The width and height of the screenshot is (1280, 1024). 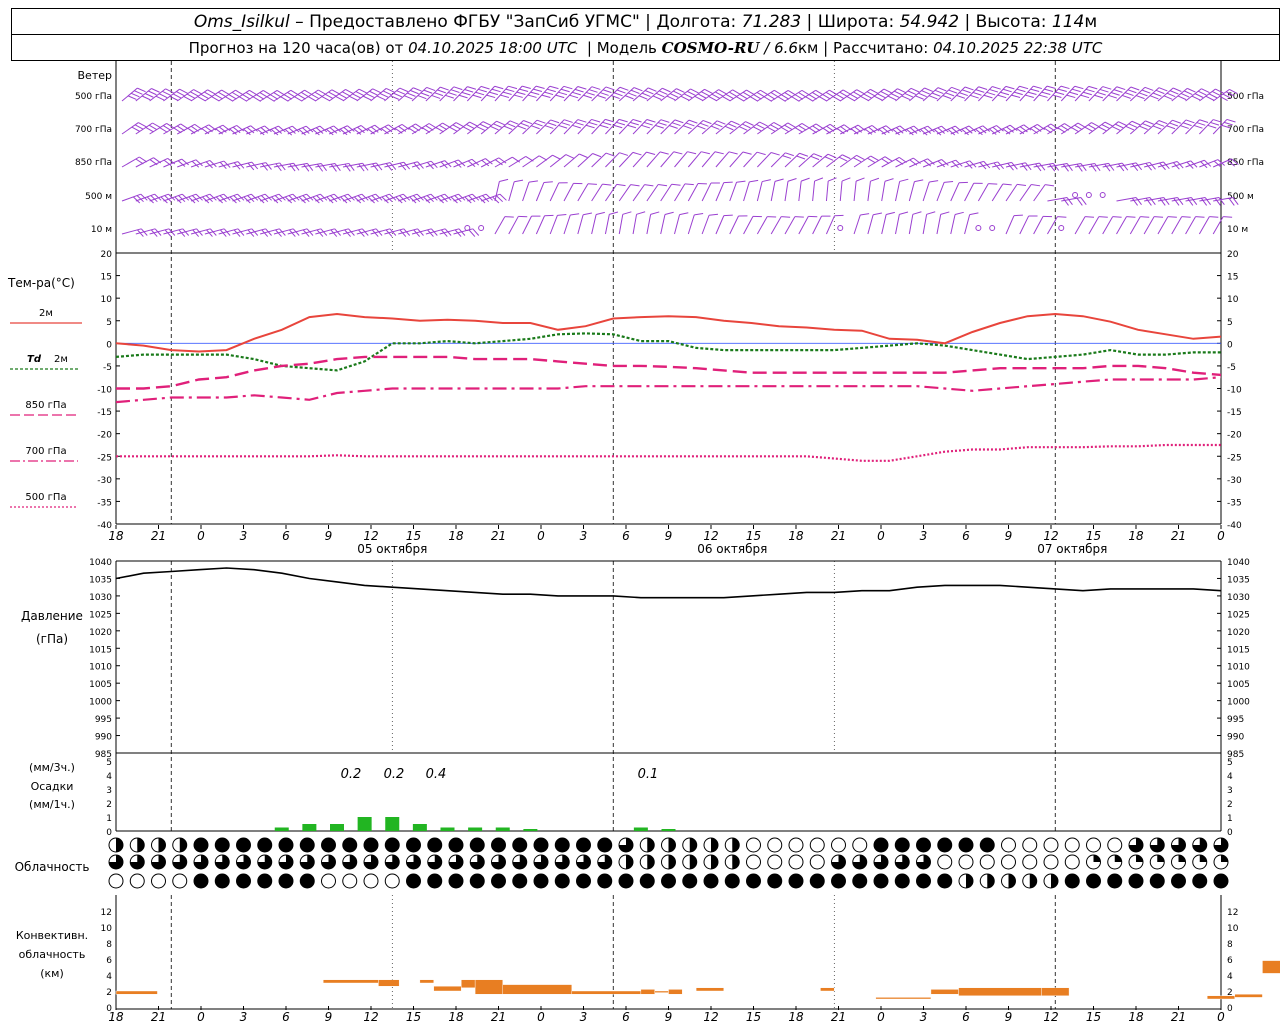 I want to click on legend-t2m: 2м, so click(x=46, y=313).